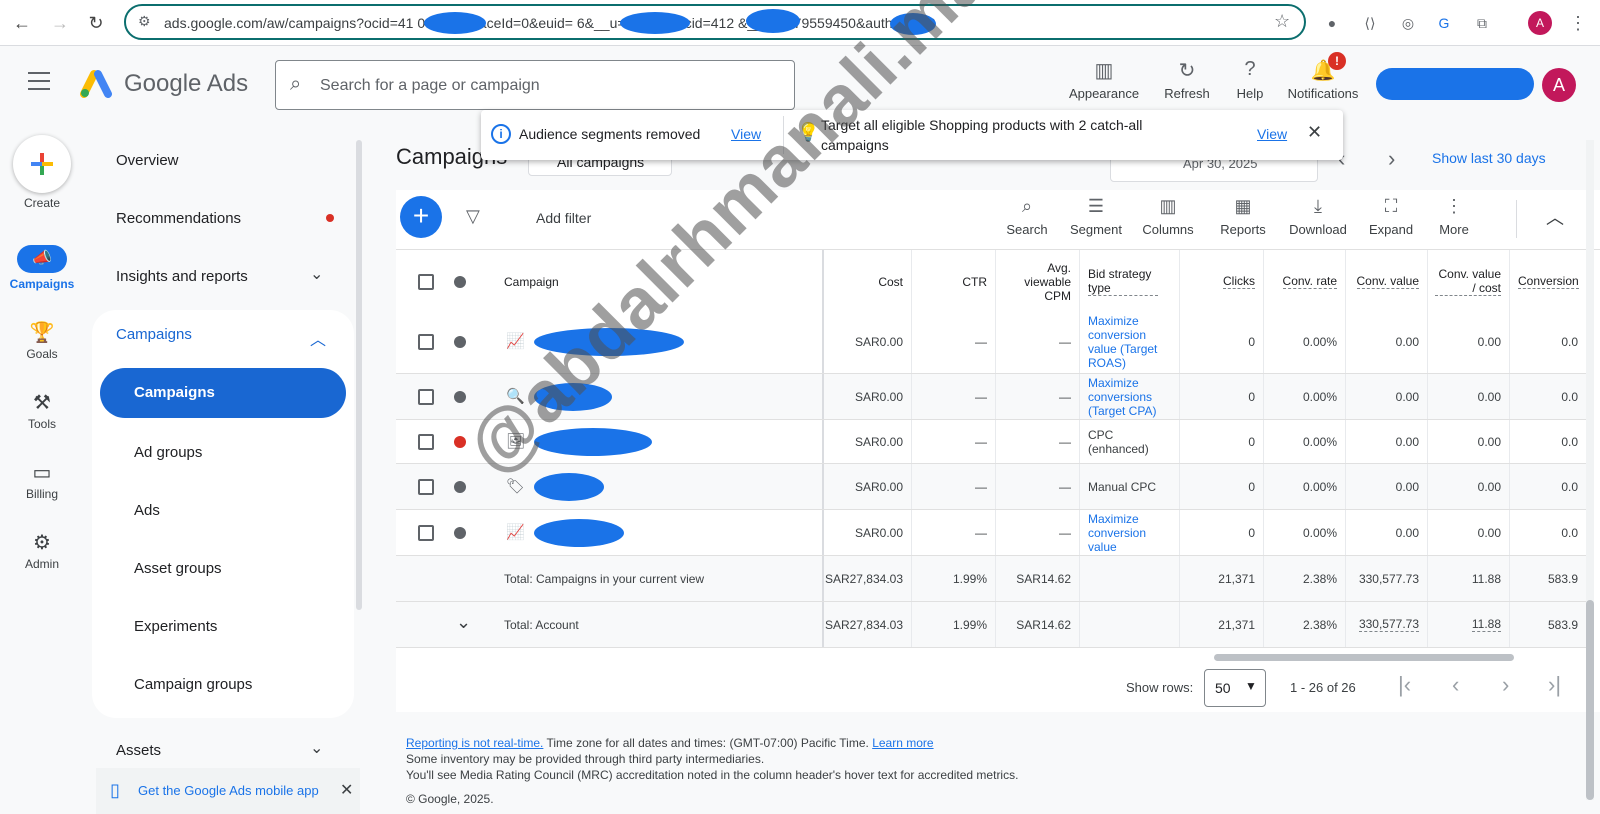  I want to click on add-filter: Add filter, so click(563, 218).